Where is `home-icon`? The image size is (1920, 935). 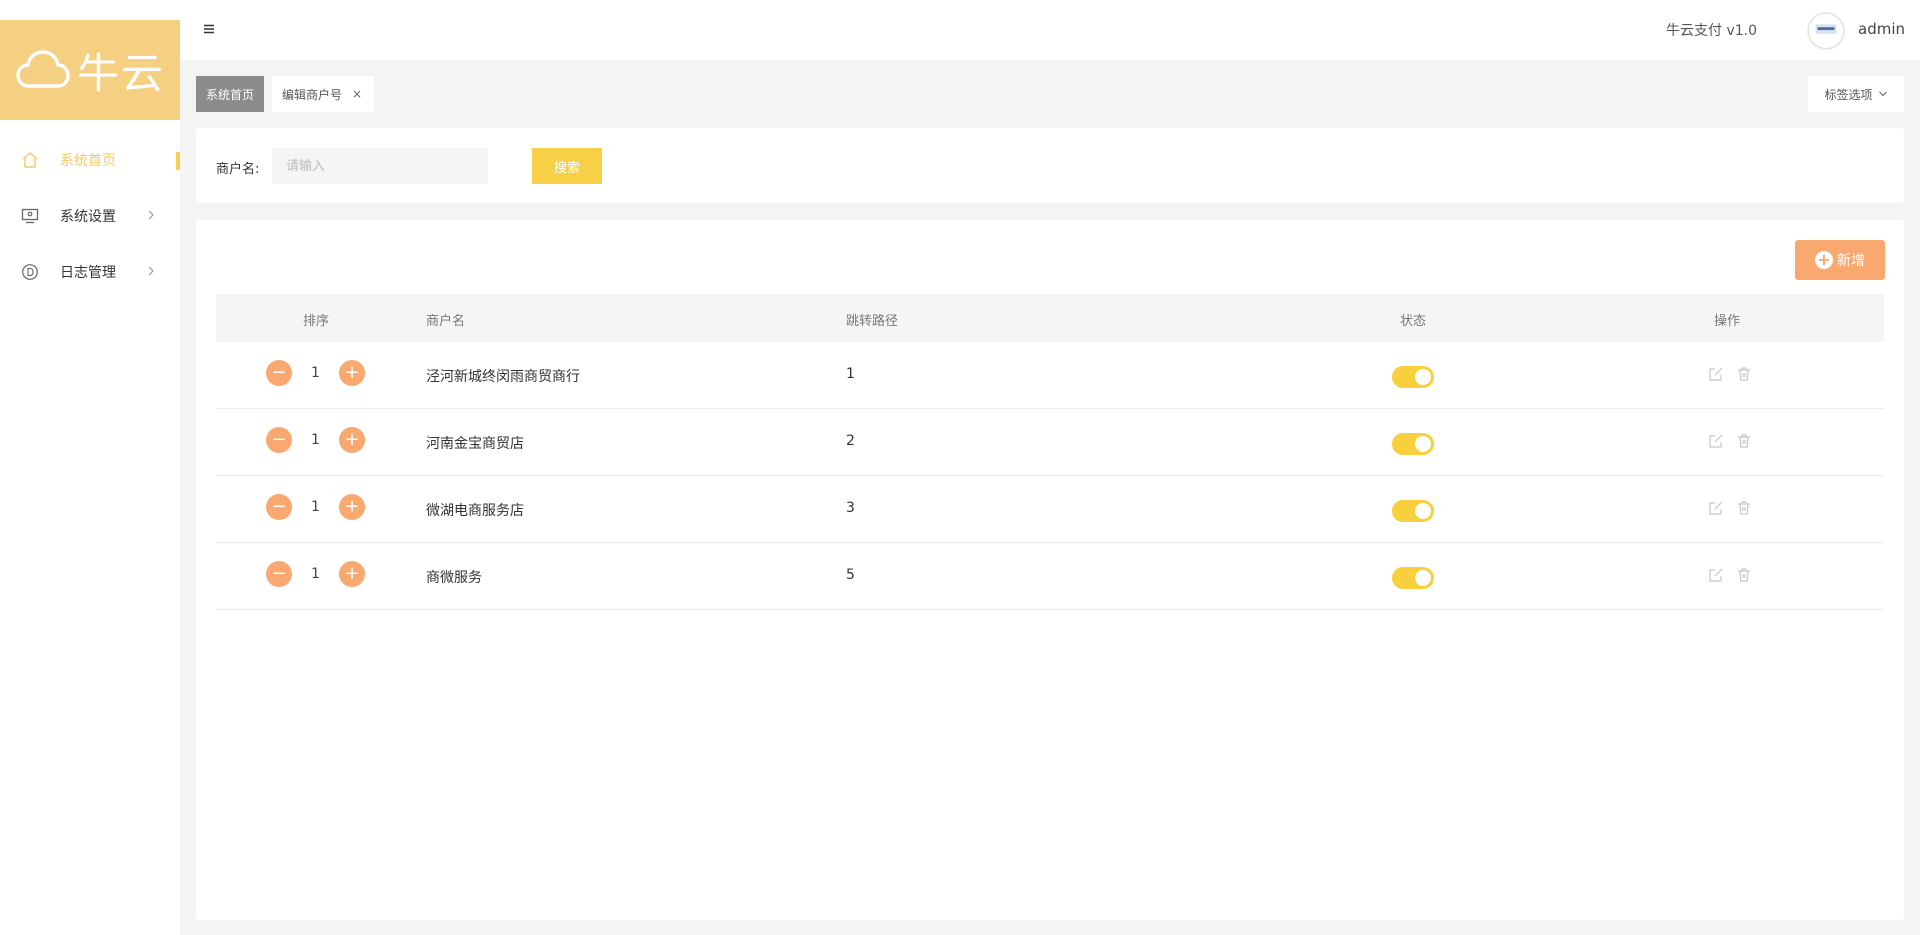
home-icon is located at coordinates (30, 160).